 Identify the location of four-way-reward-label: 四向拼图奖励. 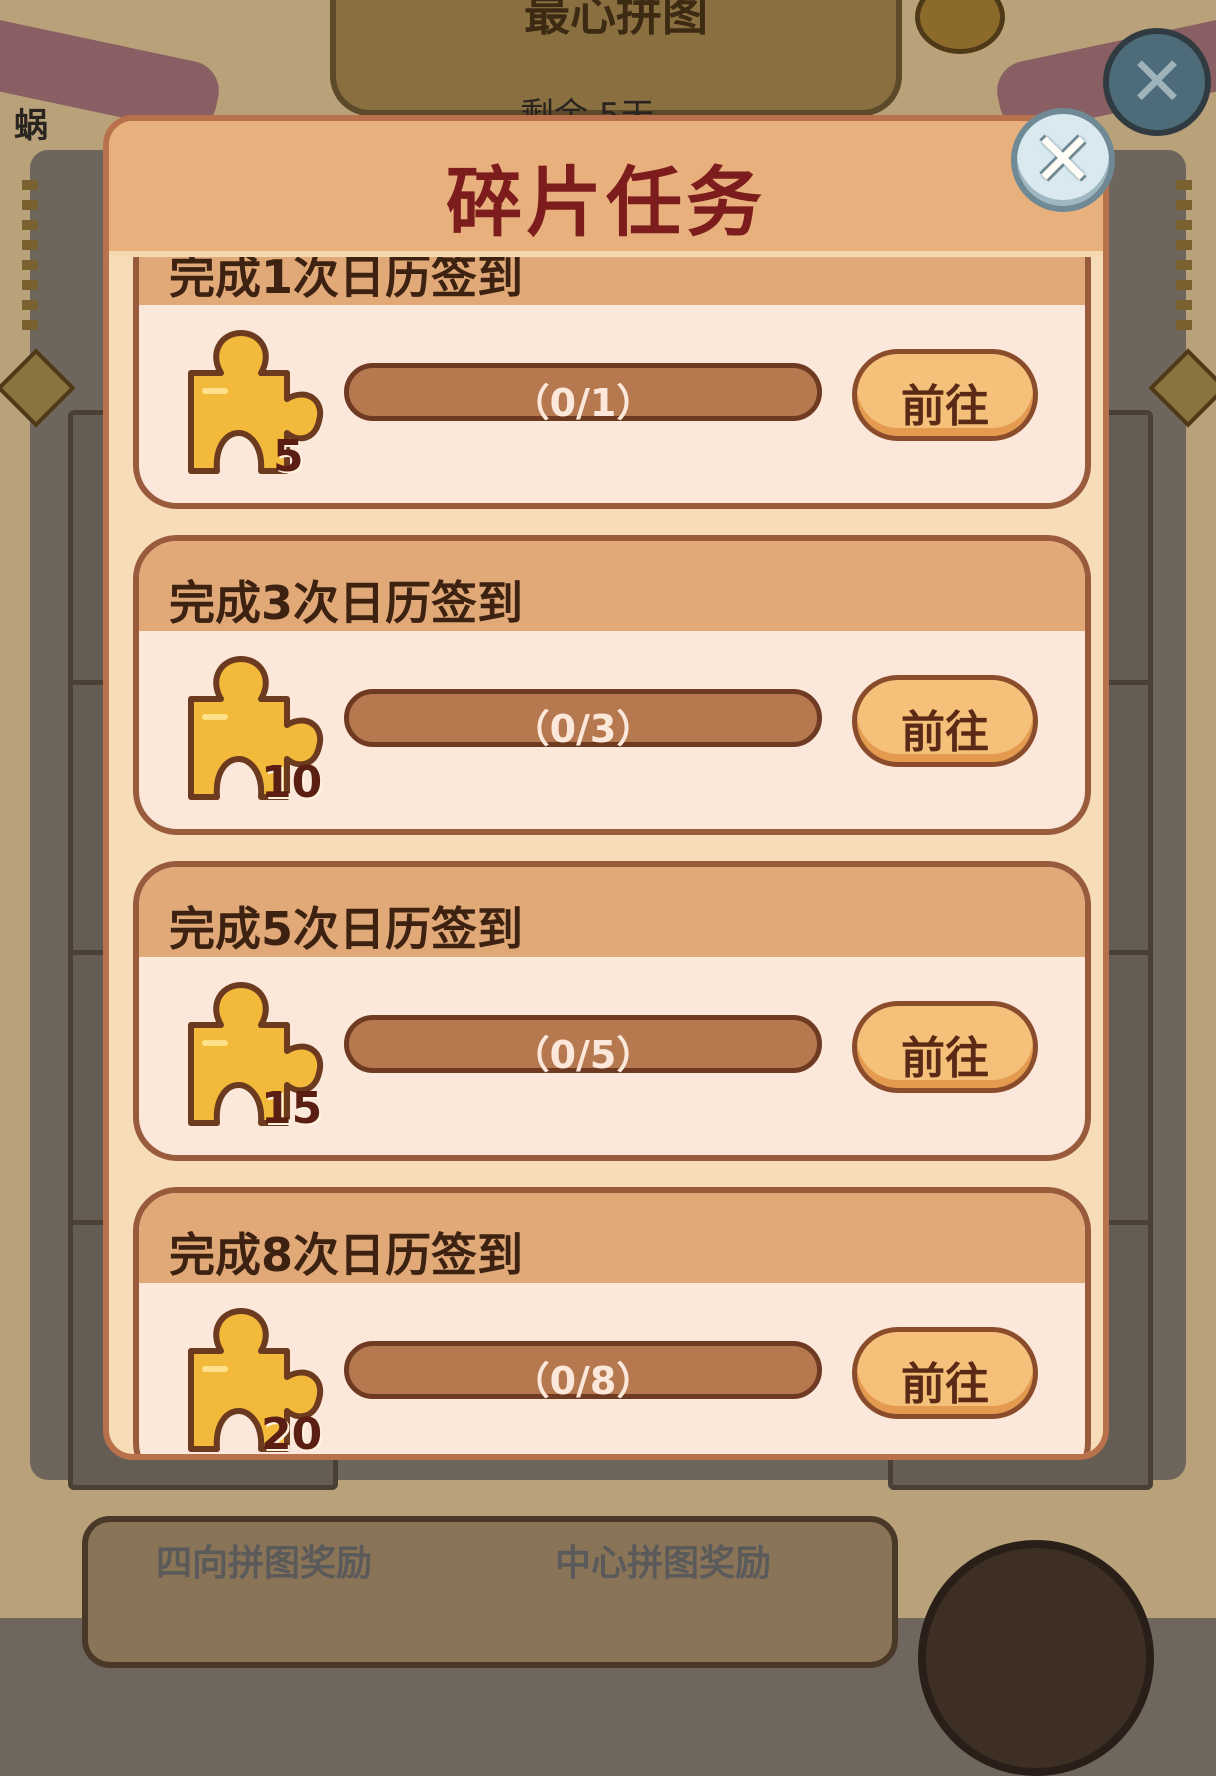
(264, 1563).